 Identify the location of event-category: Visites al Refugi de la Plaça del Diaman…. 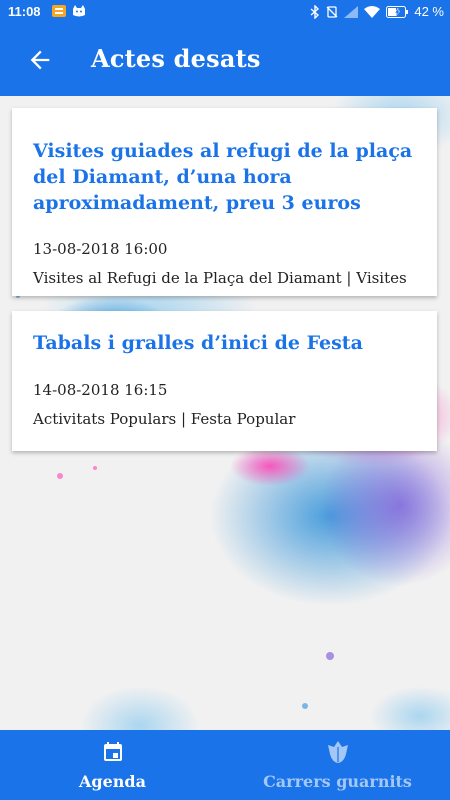
(220, 278).